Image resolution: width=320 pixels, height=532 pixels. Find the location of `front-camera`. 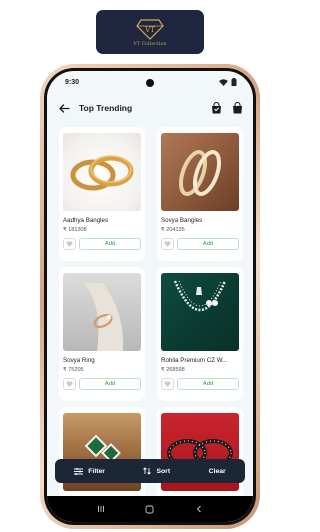

front-camera is located at coordinates (150, 83).